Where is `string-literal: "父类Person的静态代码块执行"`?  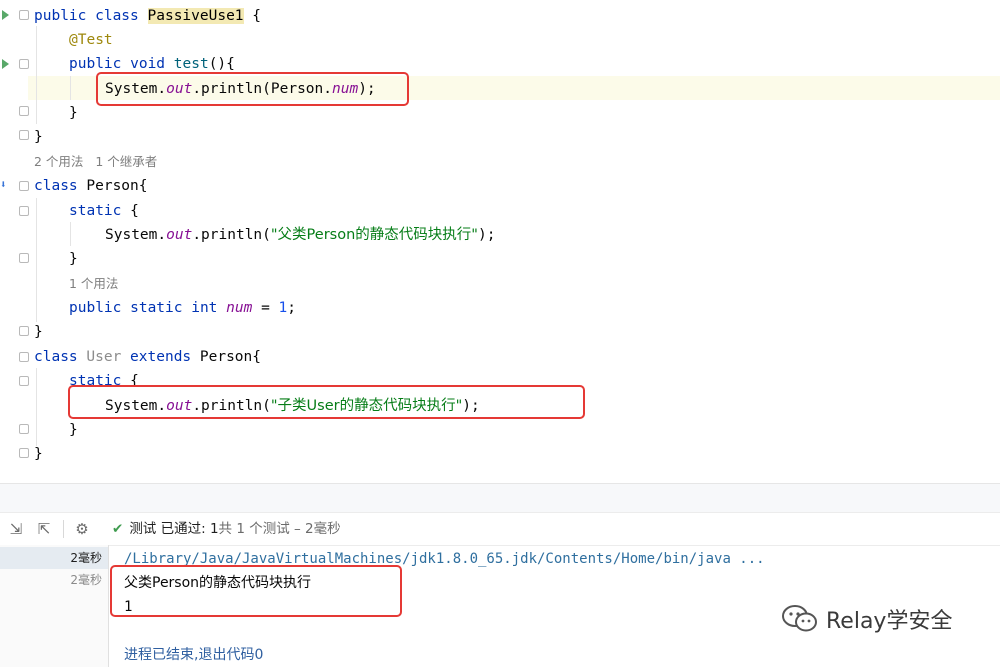 string-literal: "父类Person的静态代码块执行" is located at coordinates (374, 235).